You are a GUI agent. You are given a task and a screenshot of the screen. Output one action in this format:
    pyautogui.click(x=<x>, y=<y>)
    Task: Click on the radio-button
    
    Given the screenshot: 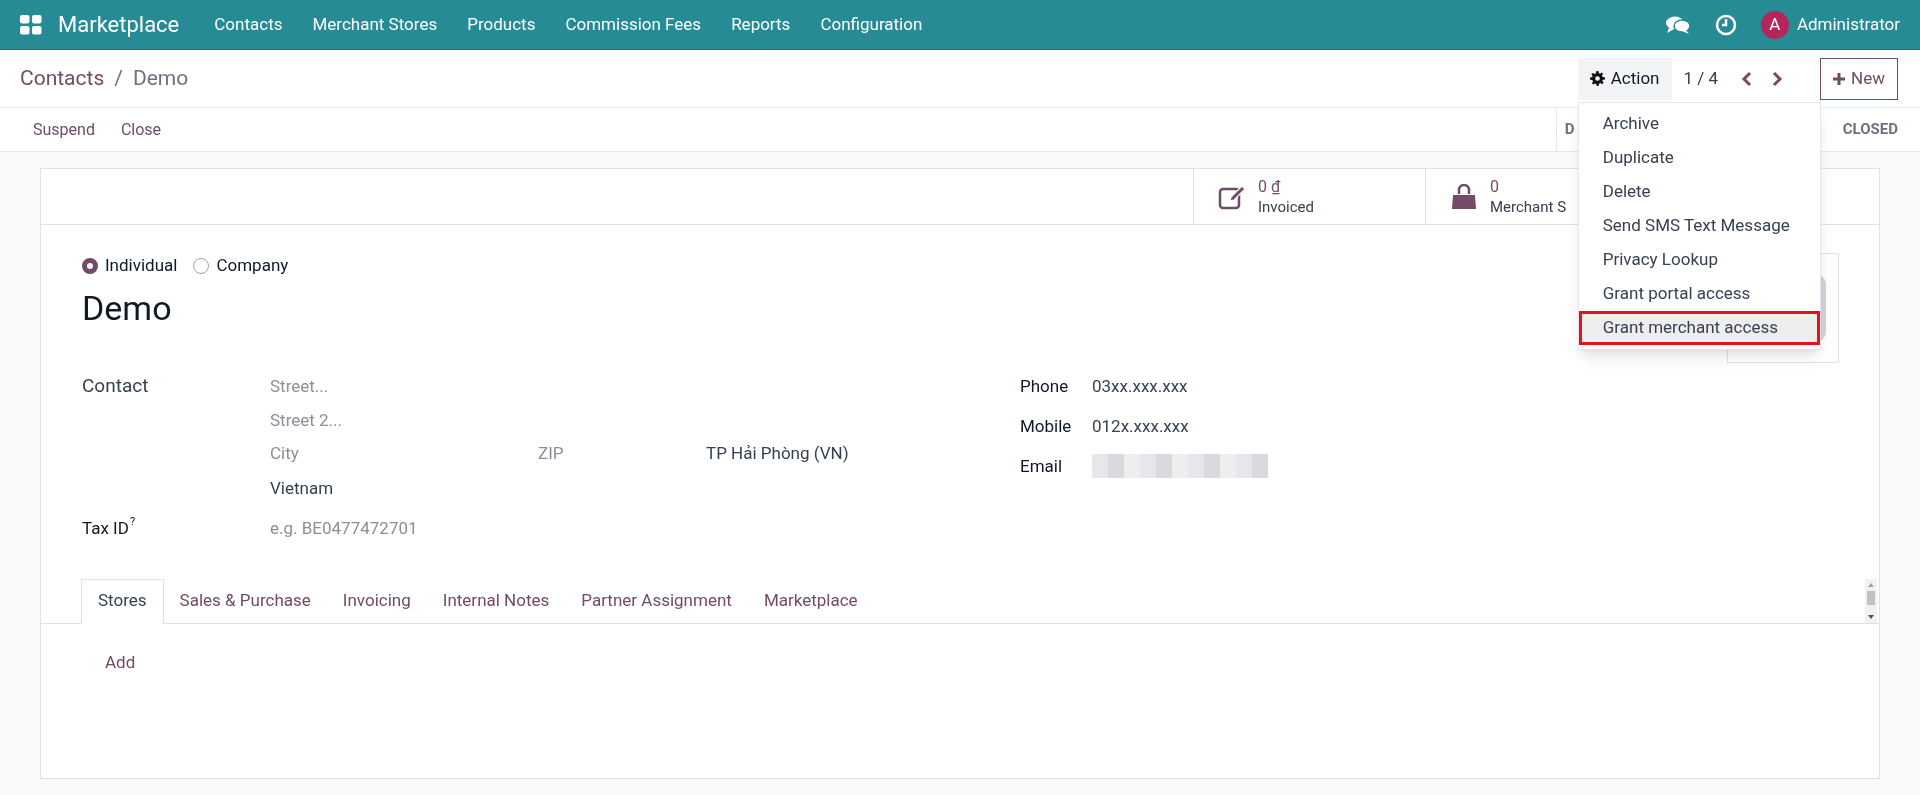 What is the action you would take?
    pyautogui.click(x=90, y=265)
    